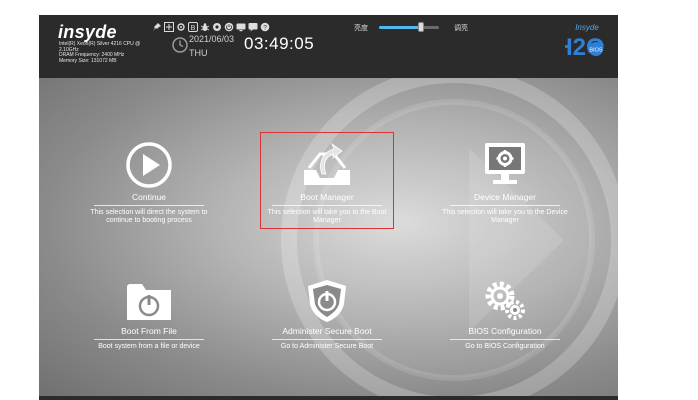 The width and height of the screenshot is (698, 400). What do you see at coordinates (327, 180) in the screenshot?
I see `selection-highlight-box` at bounding box center [327, 180].